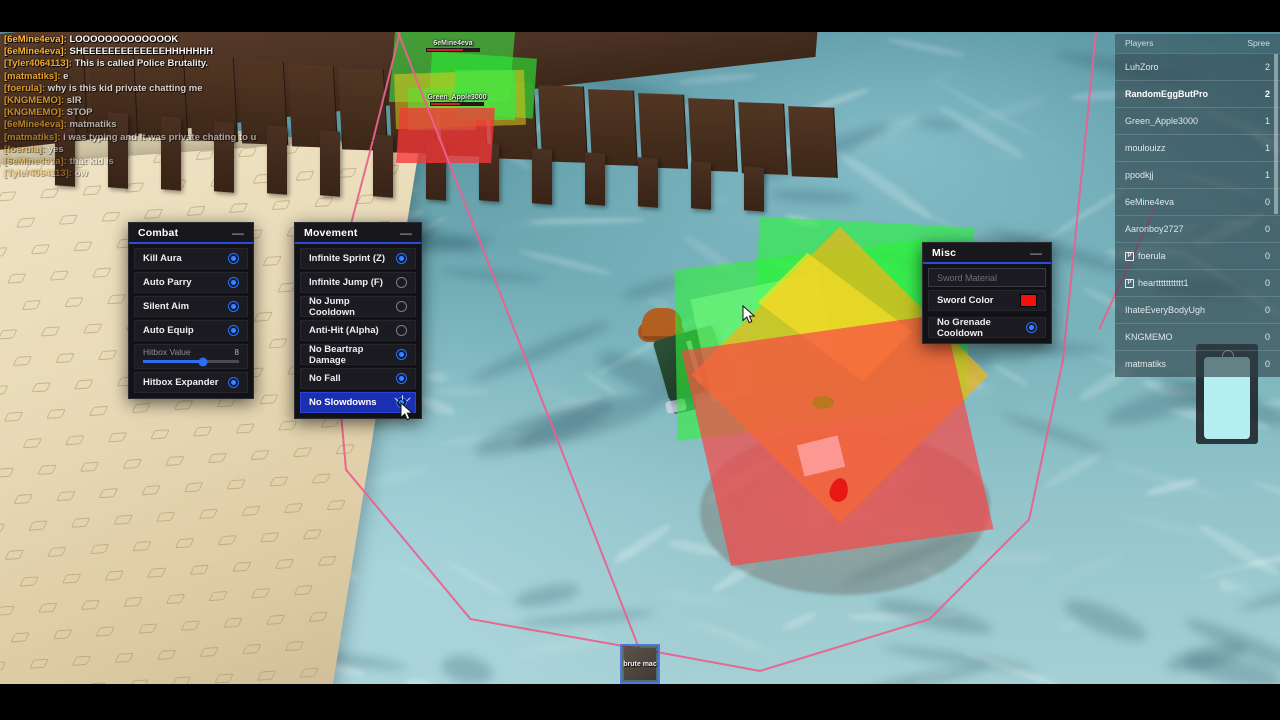 The height and width of the screenshot is (720, 1280). Describe the element at coordinates (1154, 229) in the screenshot. I see `player-entry: Aaronboy2727` at that location.